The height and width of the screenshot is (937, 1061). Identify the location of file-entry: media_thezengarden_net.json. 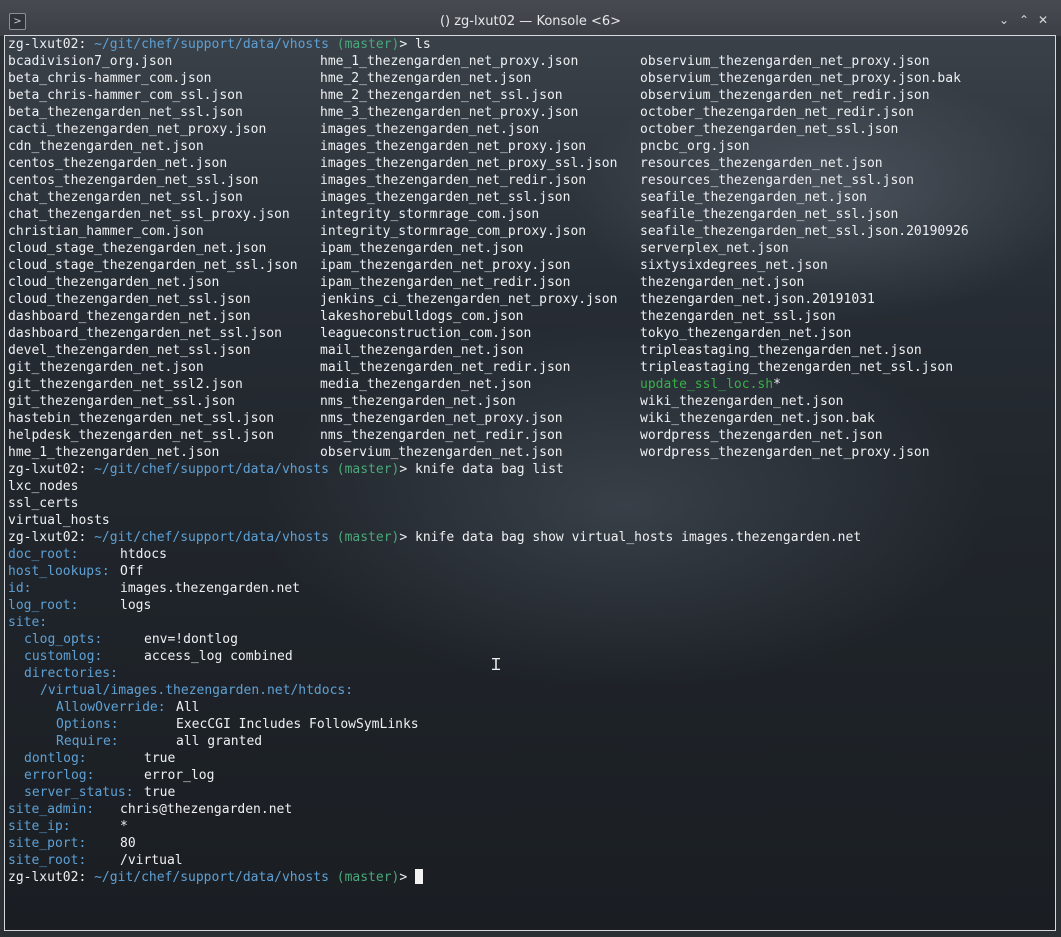
(480, 384).